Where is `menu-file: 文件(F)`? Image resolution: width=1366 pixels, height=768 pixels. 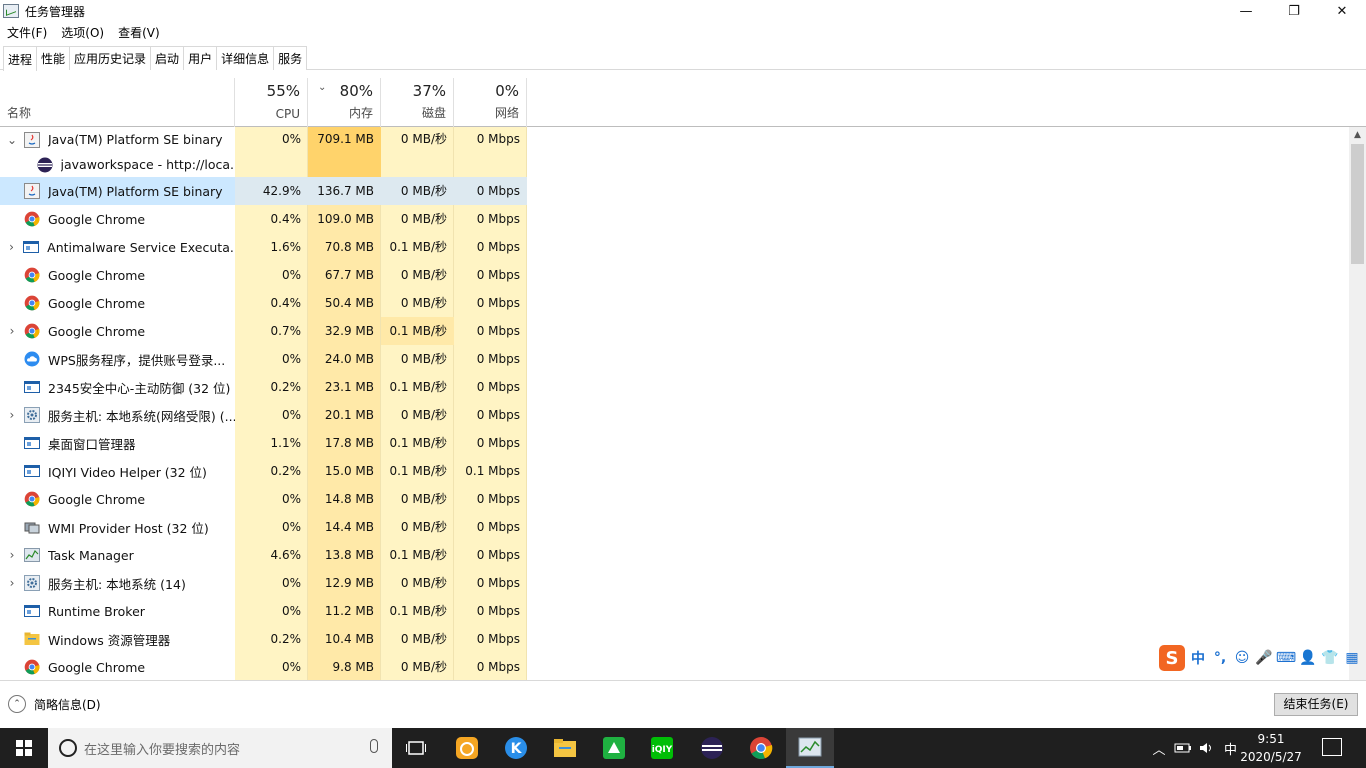
menu-file: 文件(F) is located at coordinates (27, 32).